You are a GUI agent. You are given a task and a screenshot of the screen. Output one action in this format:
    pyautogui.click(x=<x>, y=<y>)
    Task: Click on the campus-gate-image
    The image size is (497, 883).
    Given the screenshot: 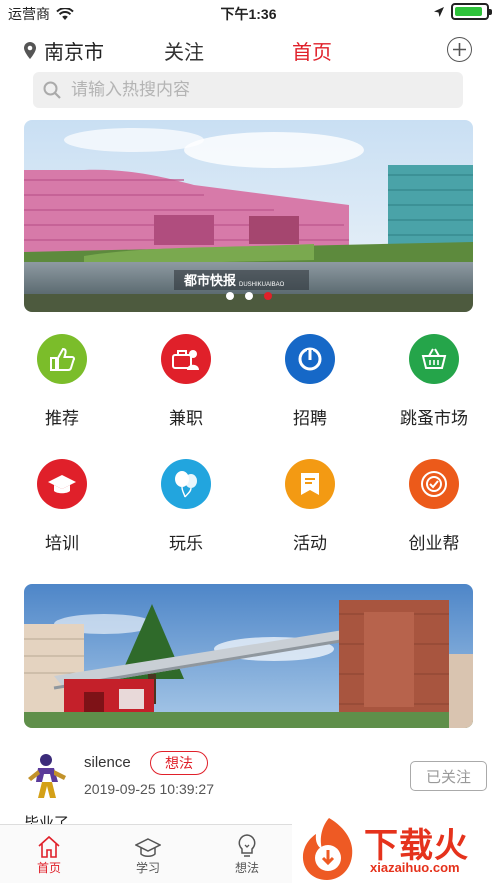 What is the action you would take?
    pyautogui.click(x=248, y=656)
    